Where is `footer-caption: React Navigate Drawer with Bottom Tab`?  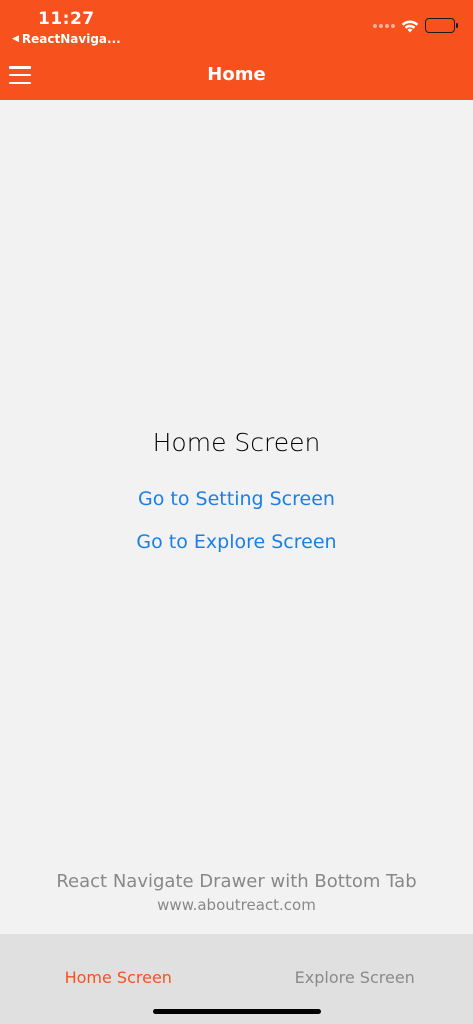
footer-caption: React Navigate Drawer with Bottom Tab is located at coordinates (236, 881).